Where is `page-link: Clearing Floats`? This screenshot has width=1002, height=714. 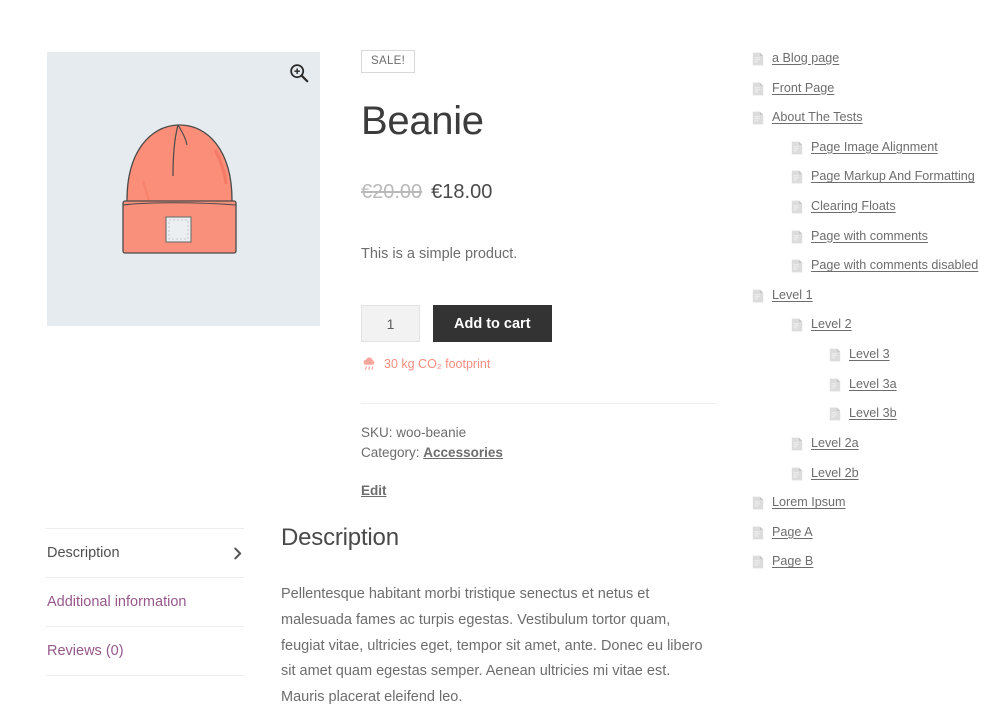
page-link: Clearing Floats is located at coordinates (853, 206).